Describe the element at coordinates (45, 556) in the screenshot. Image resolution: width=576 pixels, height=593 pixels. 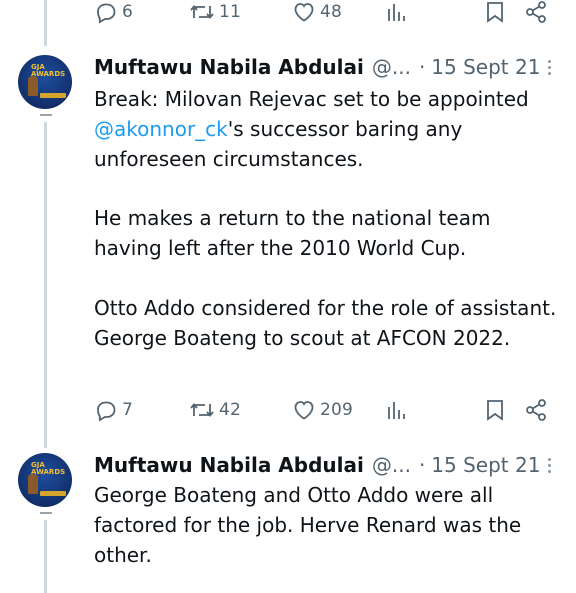
I see `thread-line-bottom` at that location.